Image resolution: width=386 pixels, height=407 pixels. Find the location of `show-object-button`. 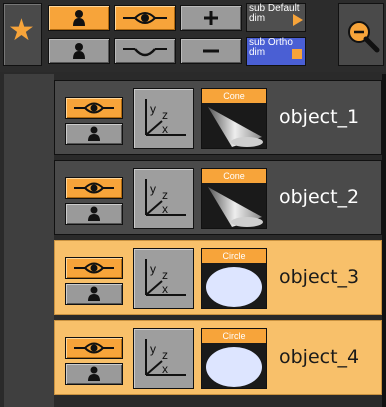

show-object-button is located at coordinates (79, 18).